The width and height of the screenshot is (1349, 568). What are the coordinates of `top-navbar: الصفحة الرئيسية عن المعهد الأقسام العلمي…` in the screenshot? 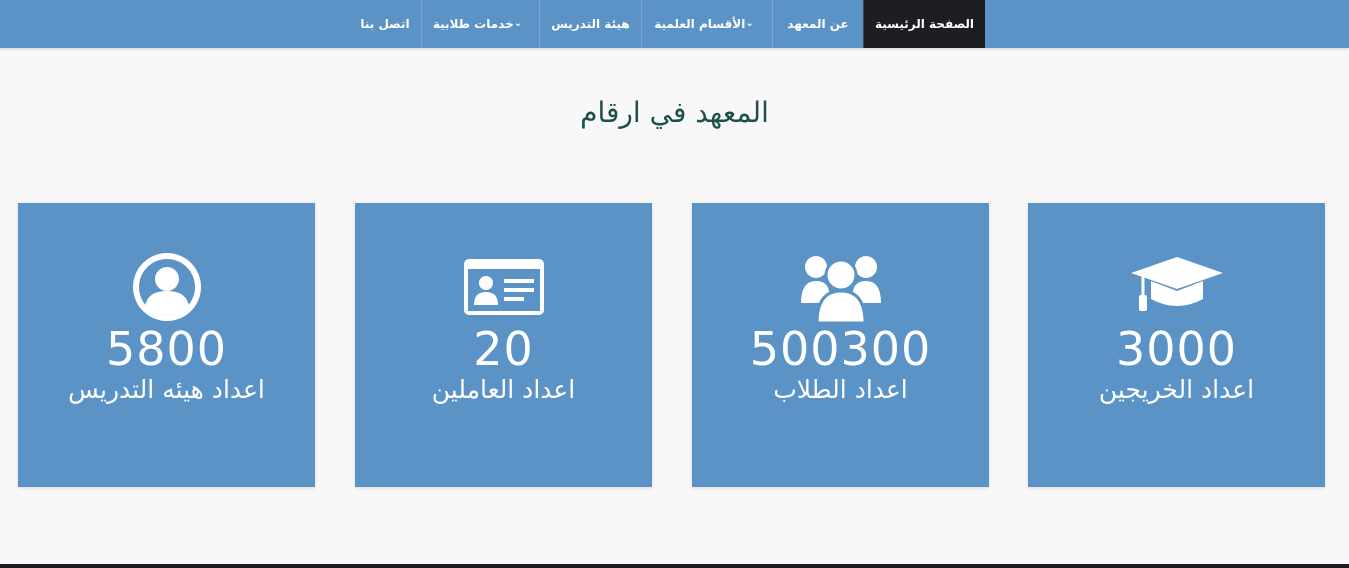 It's located at (674, 24).